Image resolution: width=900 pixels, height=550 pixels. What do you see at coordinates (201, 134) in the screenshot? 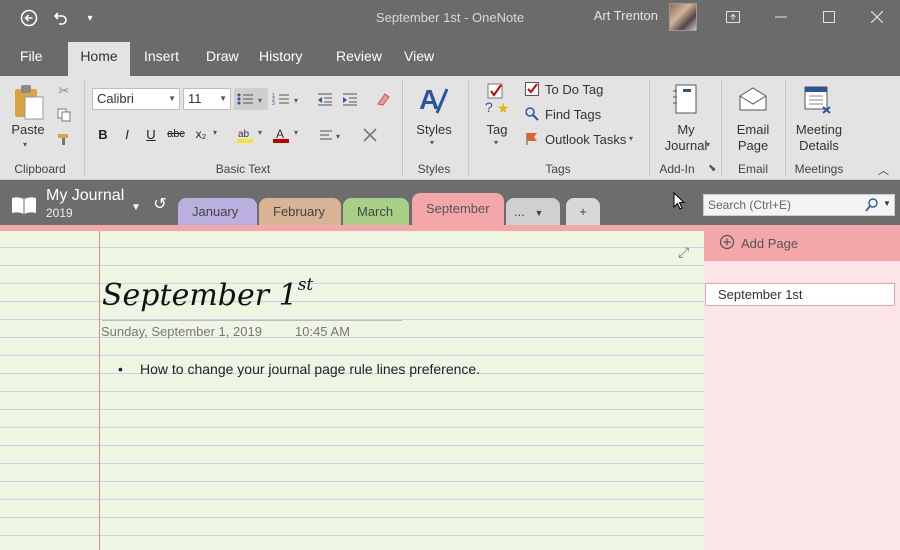
I see `subscript-button: x₂` at bounding box center [201, 134].